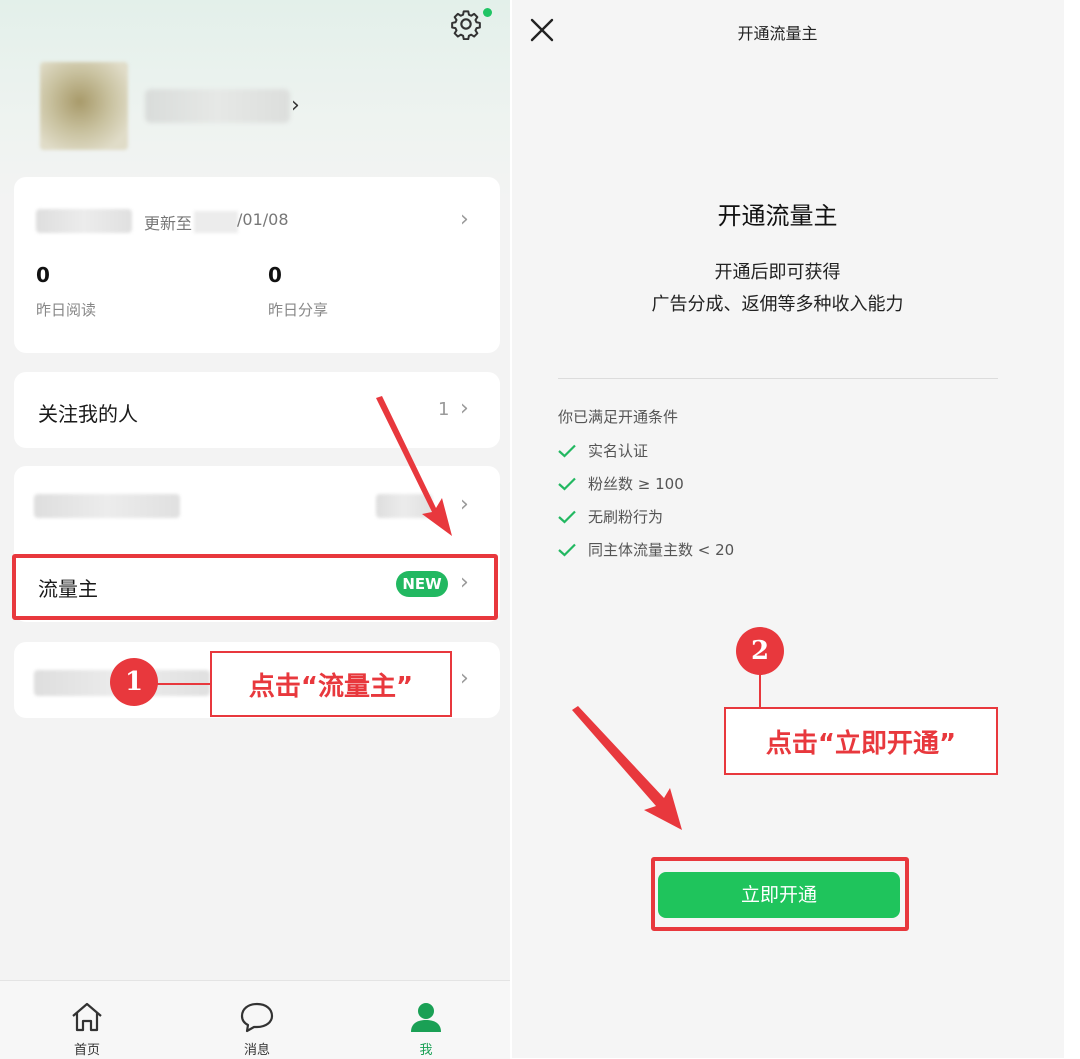 This screenshot has width=1080, height=1059. What do you see at coordinates (464, 679) in the screenshot?
I see `bottom-item-chevron-icon: ›` at bounding box center [464, 679].